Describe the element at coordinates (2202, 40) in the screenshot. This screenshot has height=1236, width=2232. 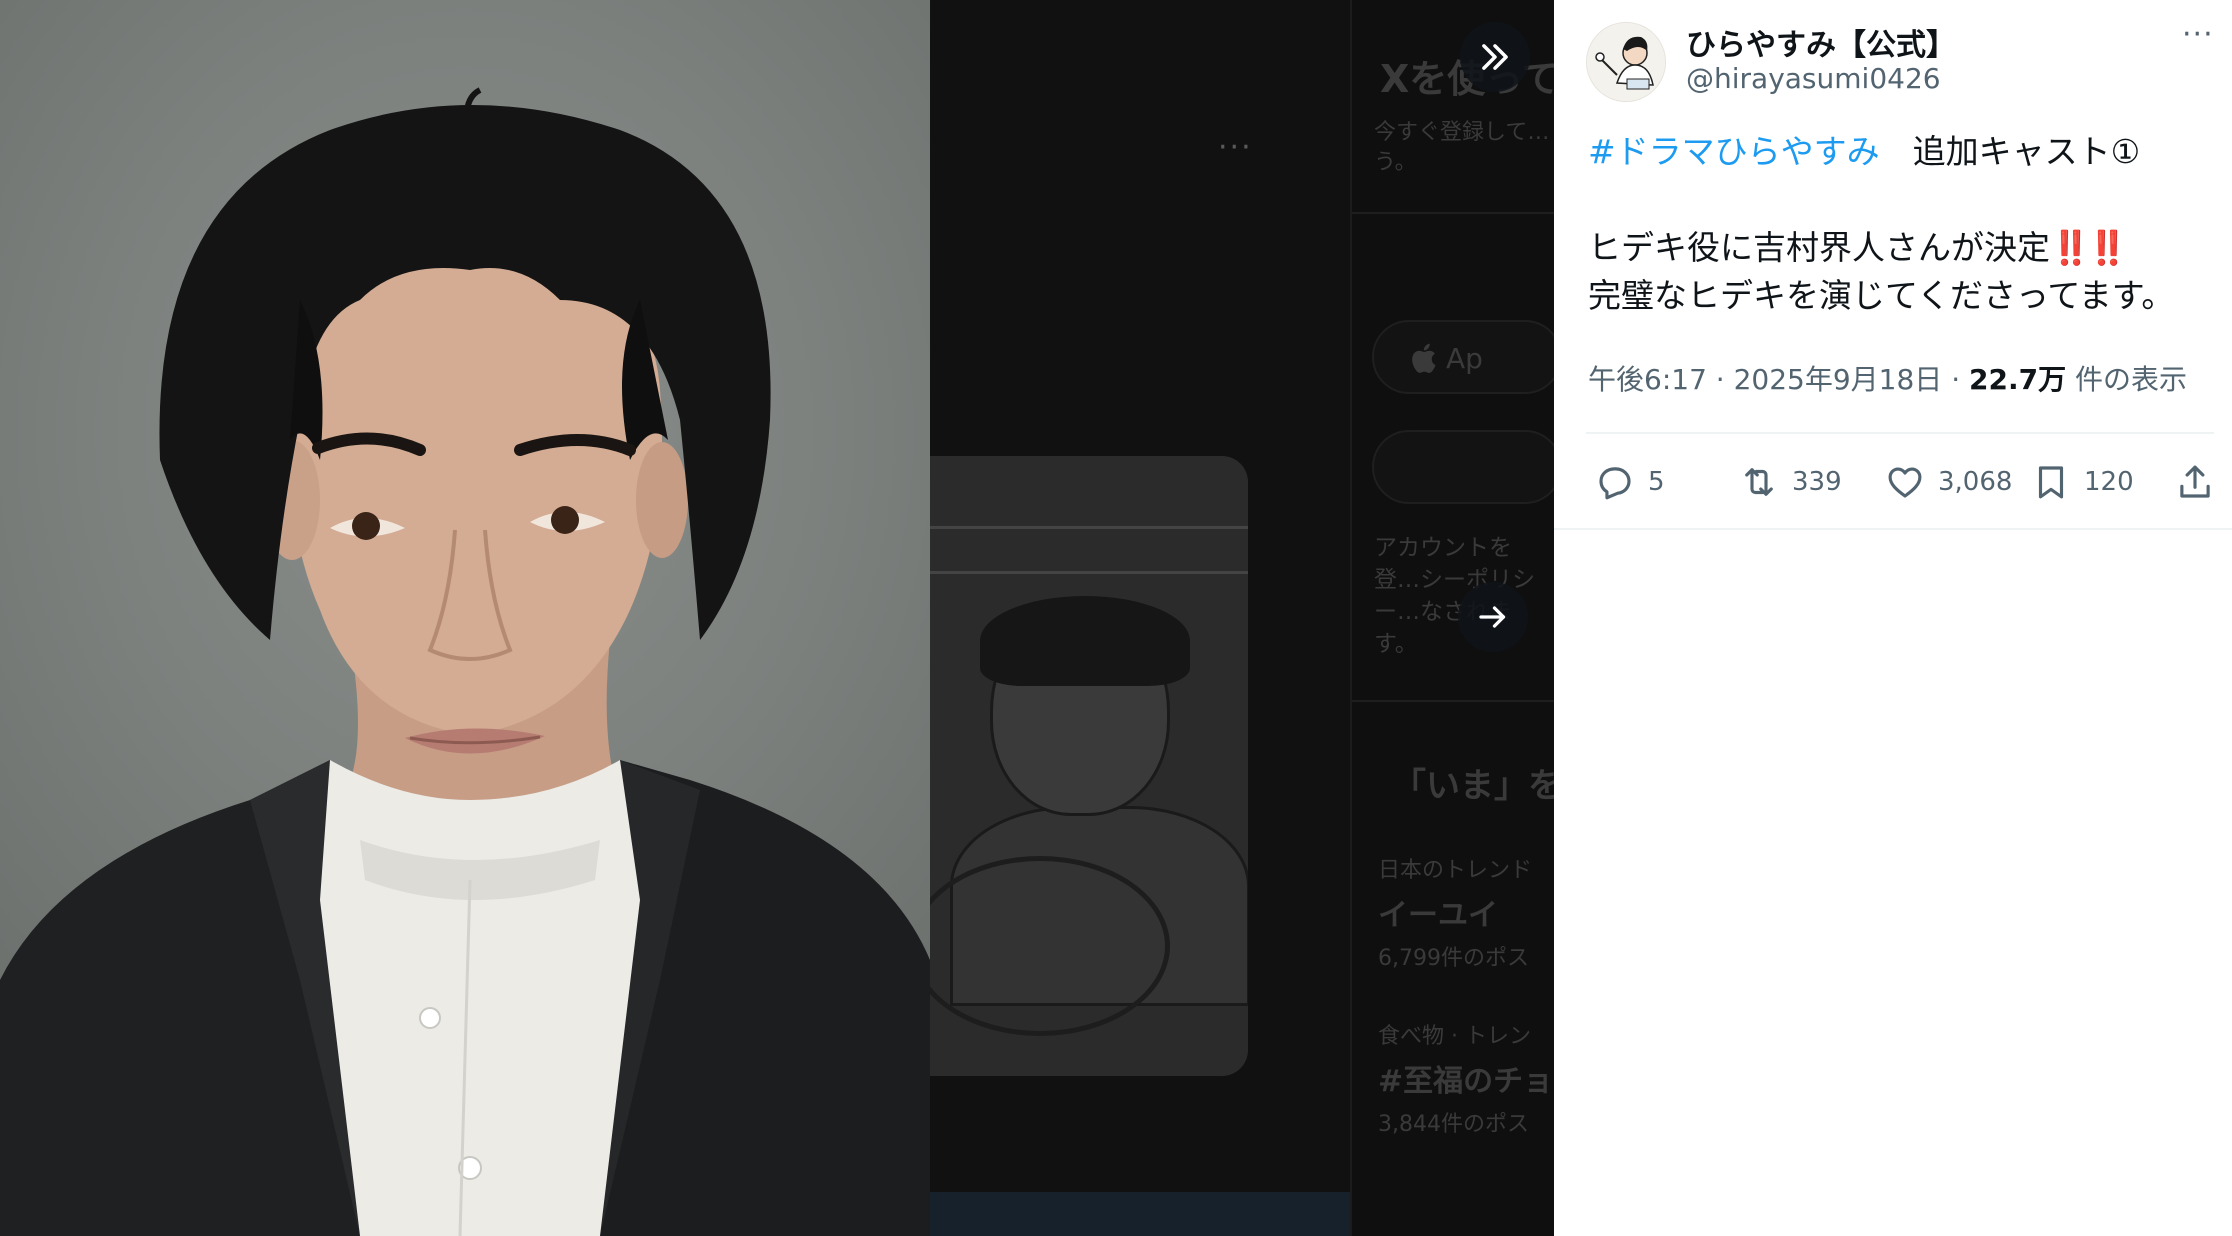
I see `more-options-icon: ···` at that location.